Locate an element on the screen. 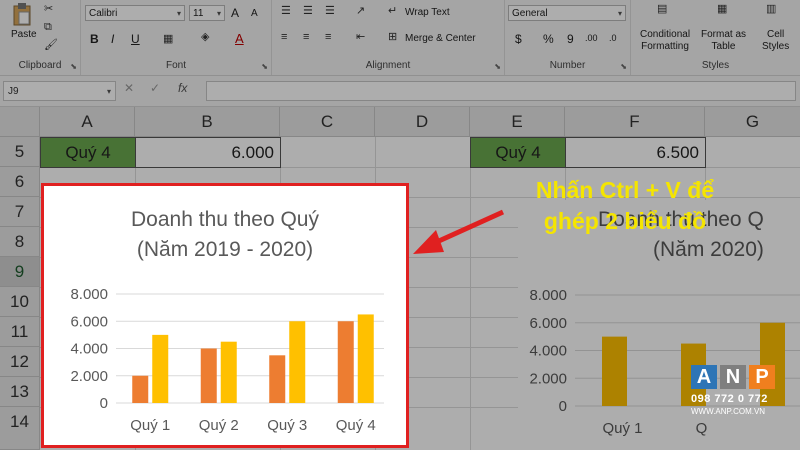 Image resolution: width=800 pixels, height=460 pixels. number-format-value: General is located at coordinates (530, 13).